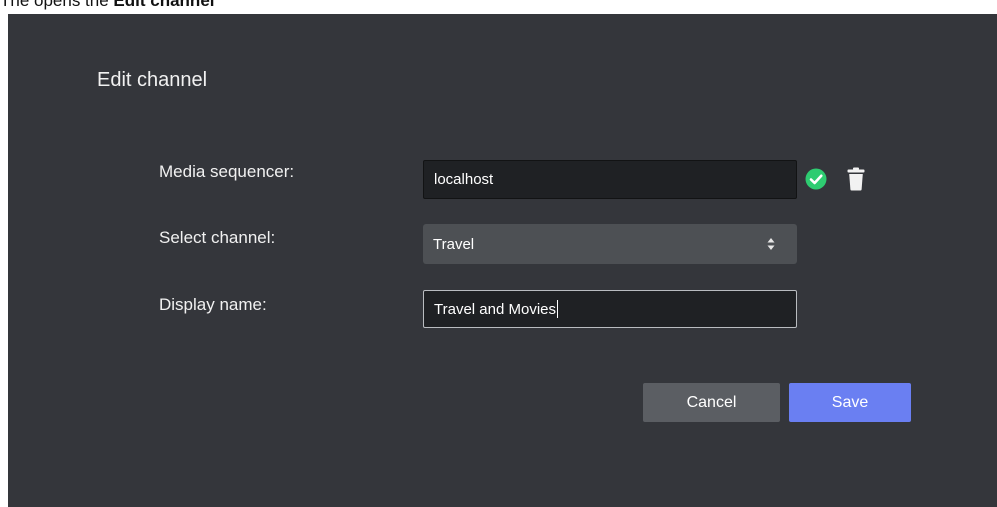 The height and width of the screenshot is (507, 997). What do you see at coordinates (610, 179) in the screenshot?
I see `media-sequencer-input: localhost` at bounding box center [610, 179].